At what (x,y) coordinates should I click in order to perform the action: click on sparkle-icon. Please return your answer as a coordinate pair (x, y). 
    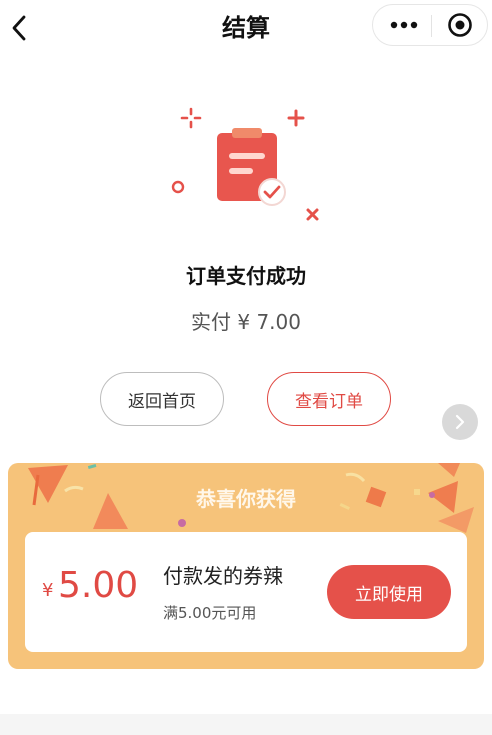
    Looking at the image, I should click on (191, 118).